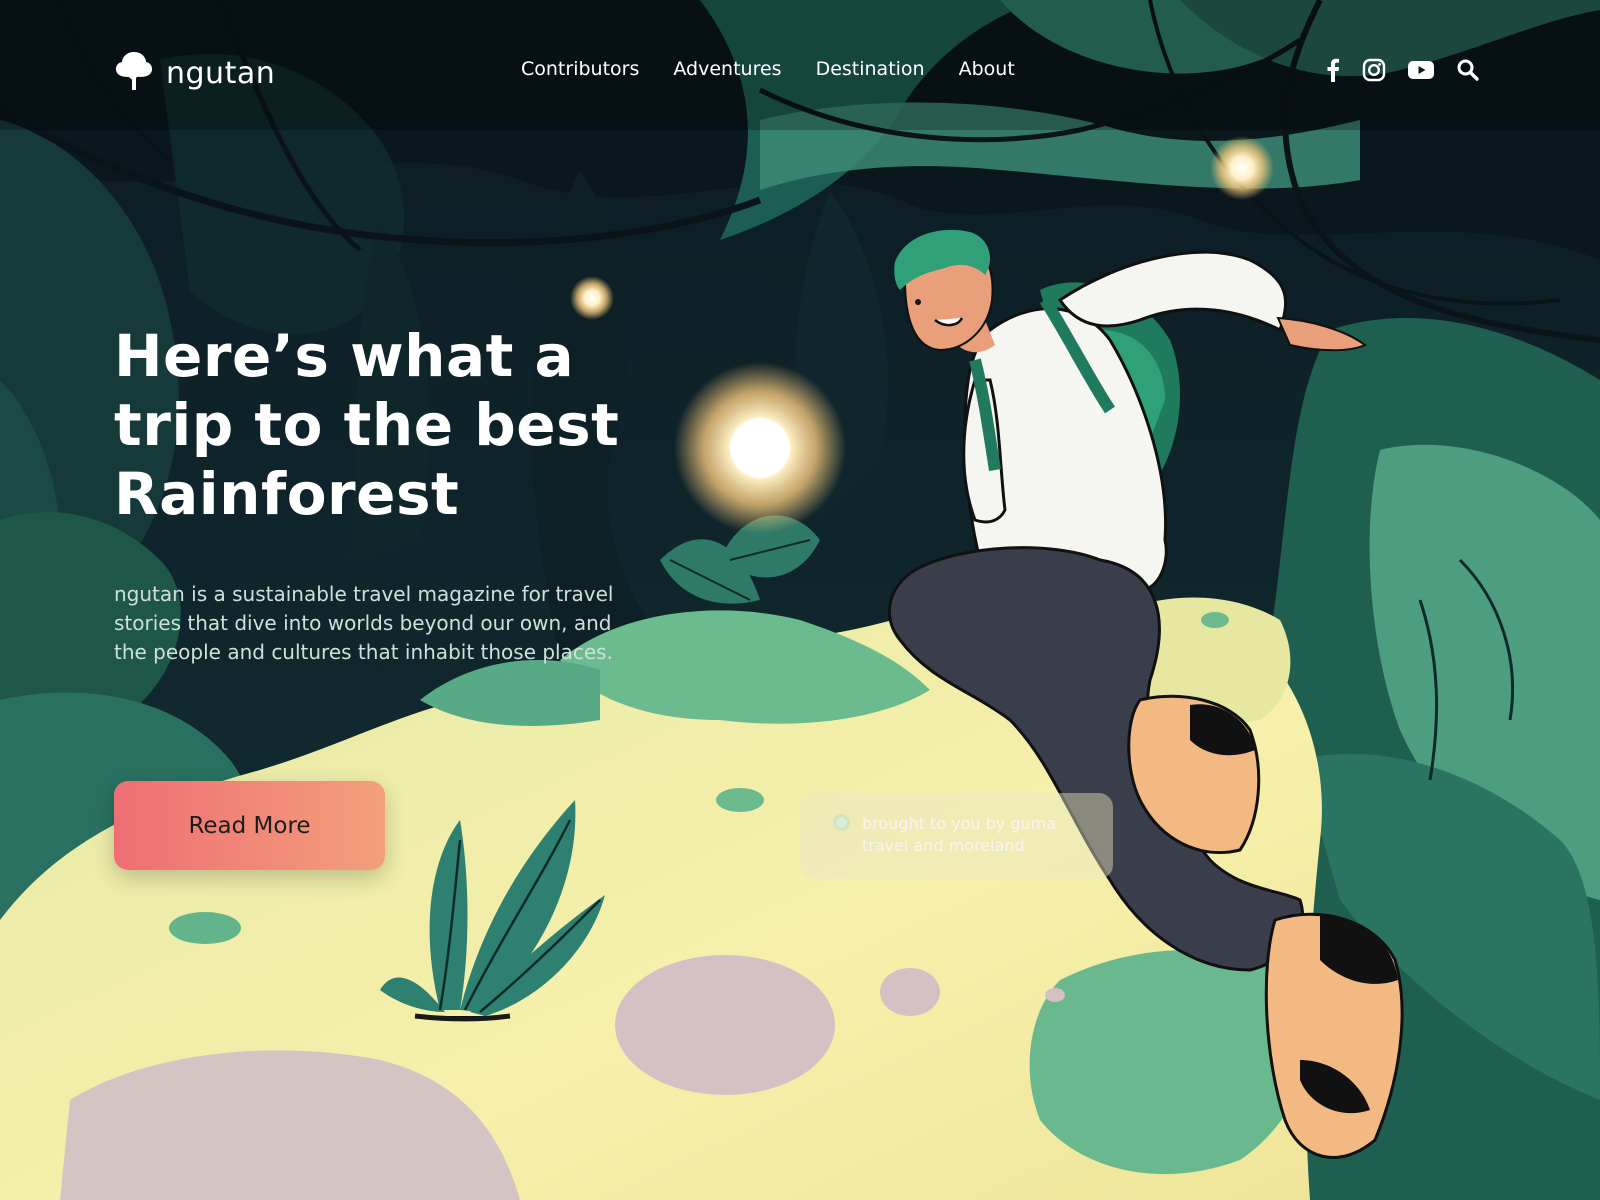  What do you see at coordinates (249, 825) in the screenshot?
I see `read-more-button: Read More` at bounding box center [249, 825].